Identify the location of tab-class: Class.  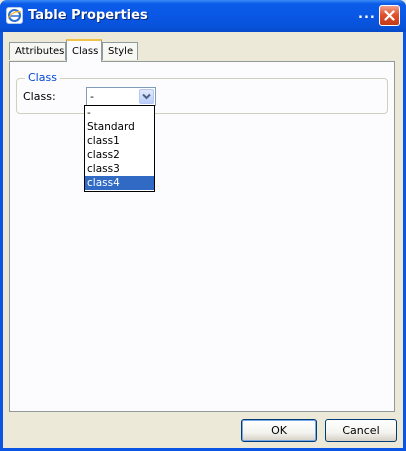
(84, 50).